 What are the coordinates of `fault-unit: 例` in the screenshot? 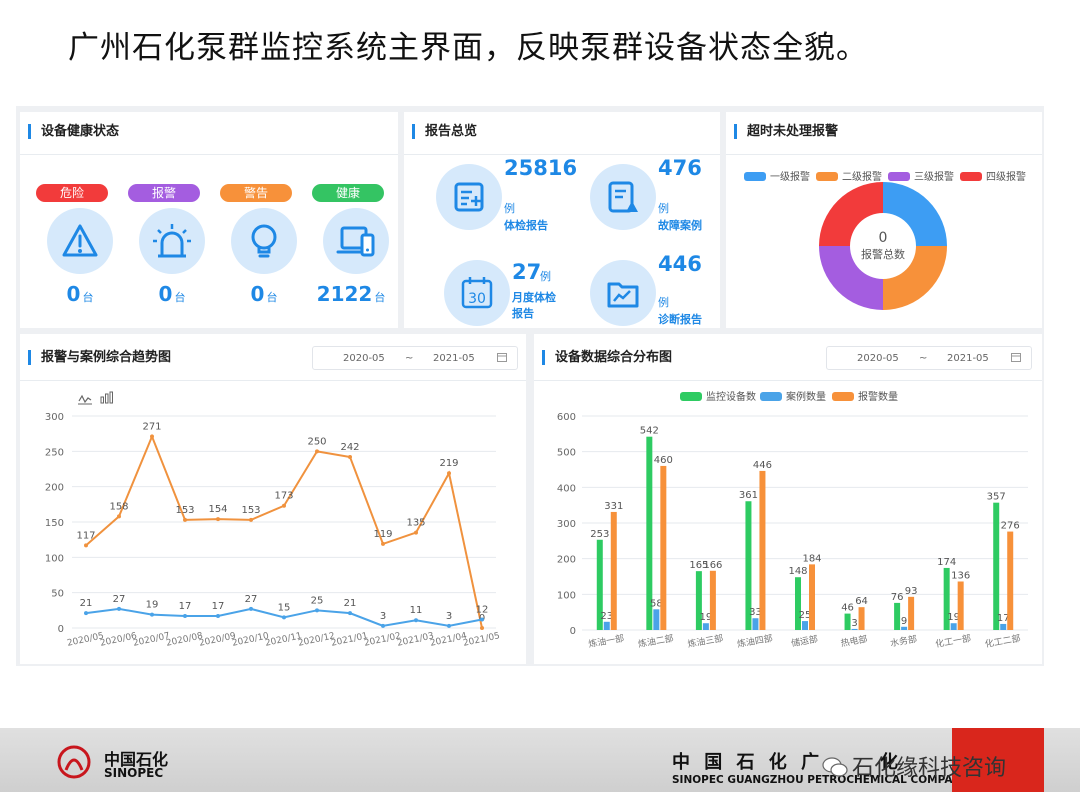 It's located at (663, 208).